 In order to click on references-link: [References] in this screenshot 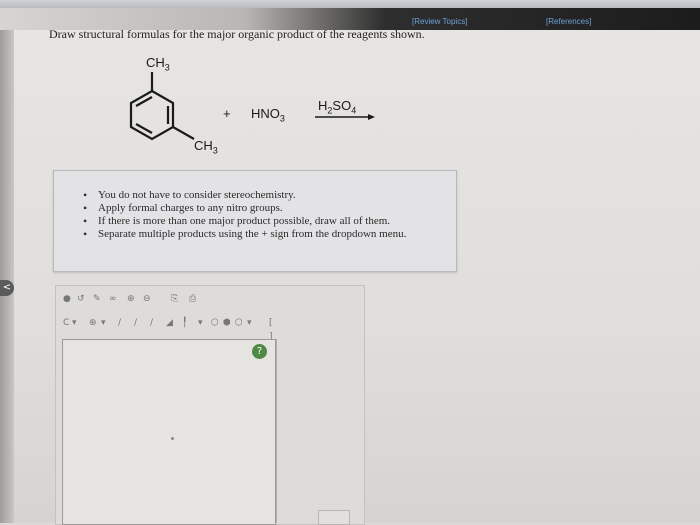, I will do `click(568, 21)`.